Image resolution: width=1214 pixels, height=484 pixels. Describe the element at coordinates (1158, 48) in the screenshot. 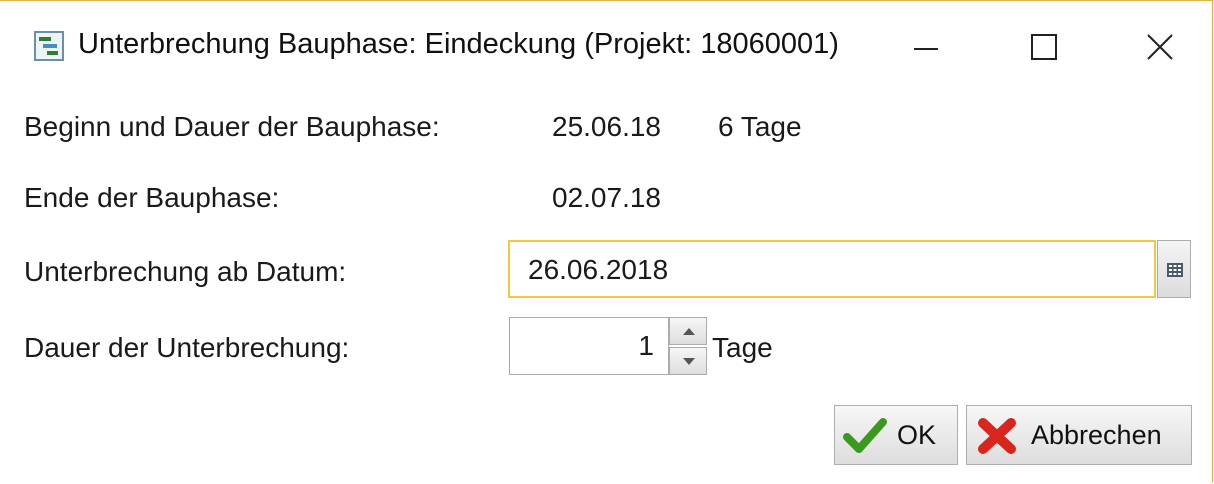

I see `close-button` at that location.